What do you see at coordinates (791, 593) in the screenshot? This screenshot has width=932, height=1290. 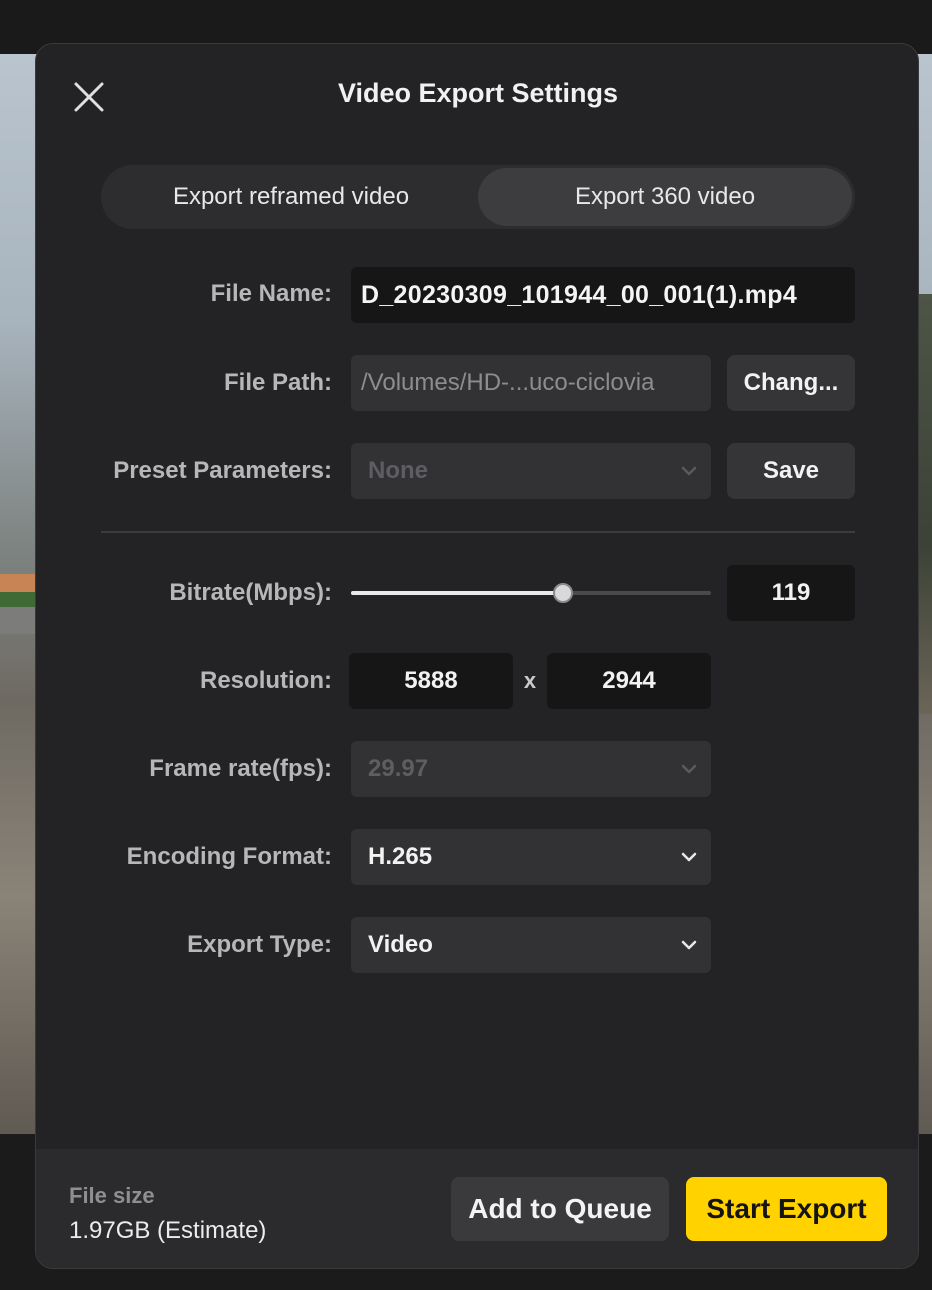 I see `bitrate-input: 119` at bounding box center [791, 593].